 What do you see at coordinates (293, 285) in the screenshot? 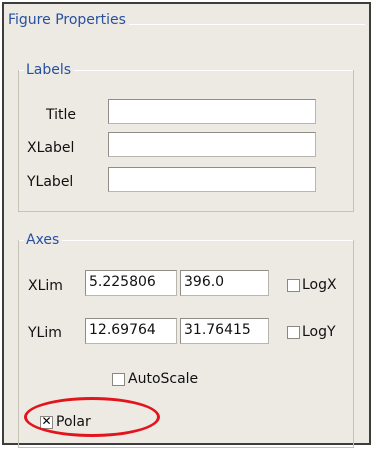
I see `logx-checkbox` at bounding box center [293, 285].